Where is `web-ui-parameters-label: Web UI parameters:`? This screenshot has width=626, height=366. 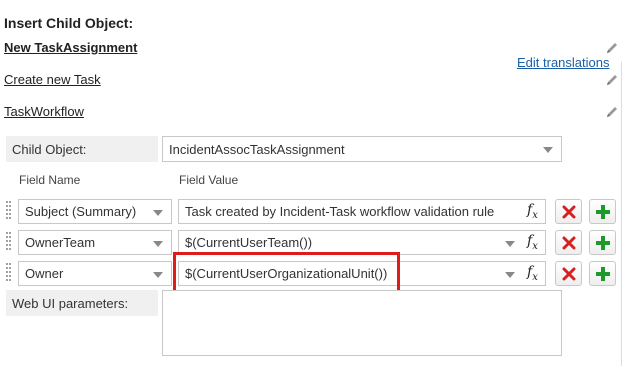 web-ui-parameters-label: Web UI parameters: is located at coordinates (82, 303).